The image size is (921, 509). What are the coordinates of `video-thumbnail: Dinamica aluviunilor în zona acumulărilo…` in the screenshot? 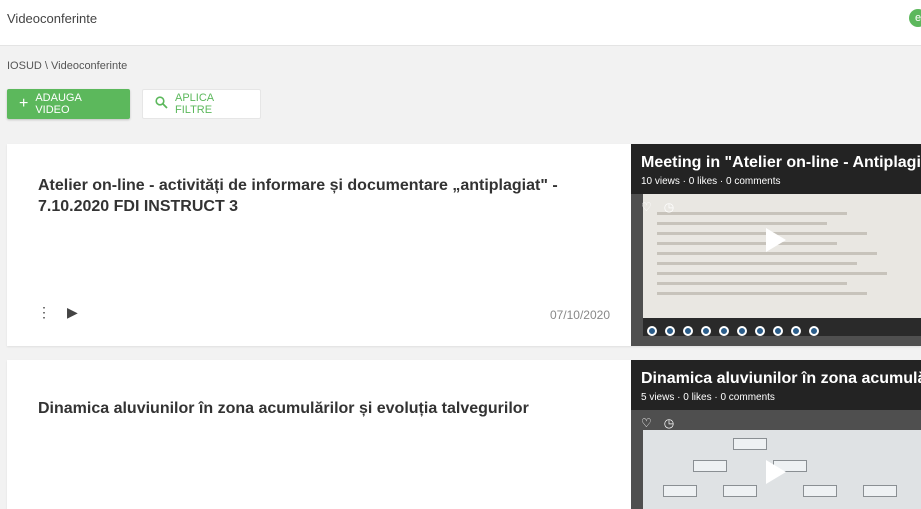 It's located at (776, 434).